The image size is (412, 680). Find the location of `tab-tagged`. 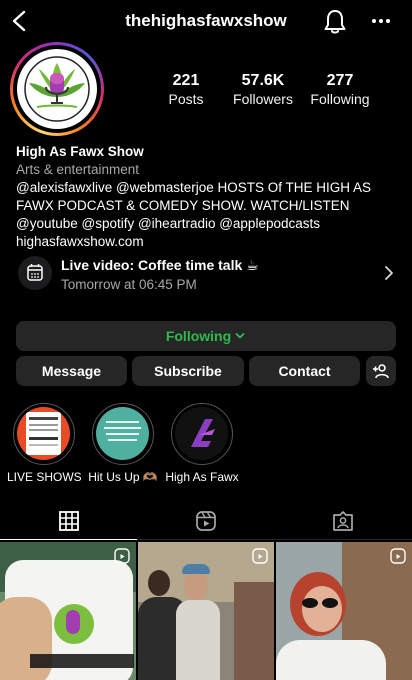

tab-tagged is located at coordinates (342, 522).